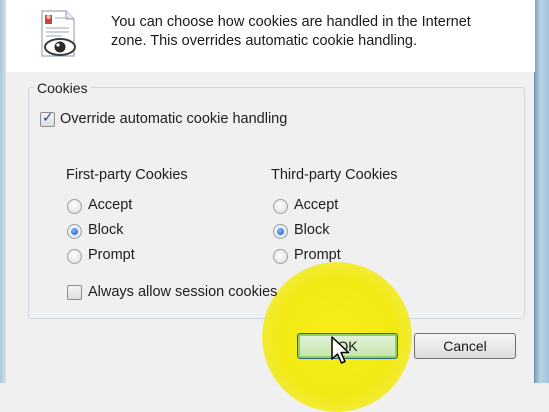 Image resolution: width=549 pixels, height=412 pixels. What do you see at coordinates (541, 191) in the screenshot?
I see `window-frame-right` at bounding box center [541, 191].